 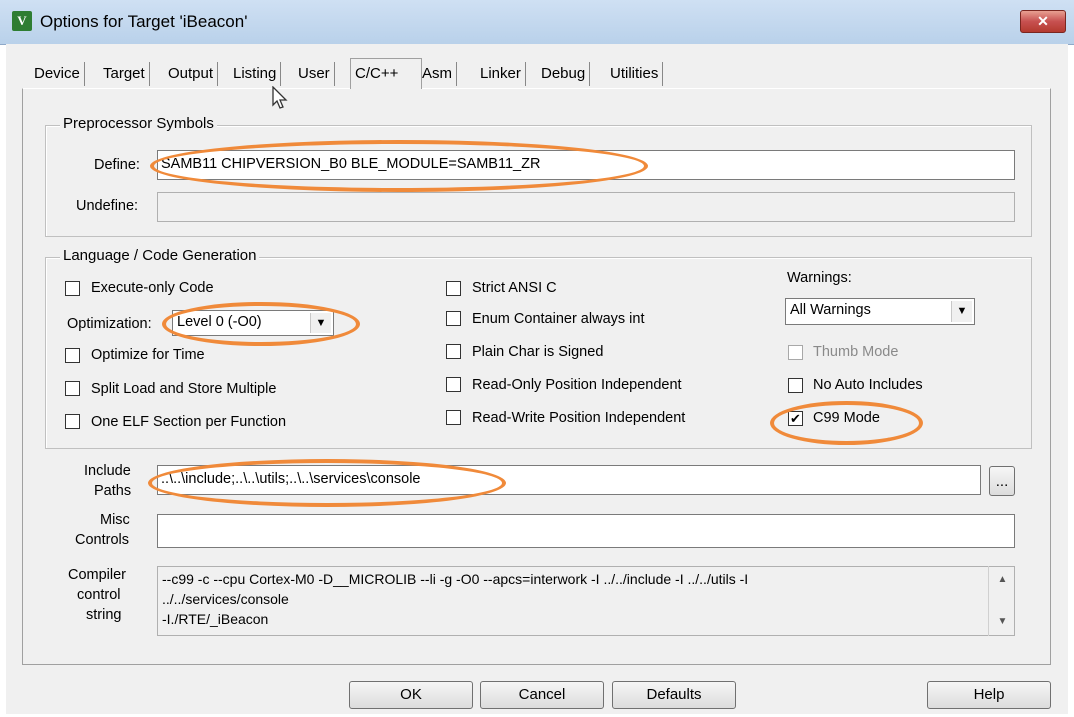 I want to click on tab-target: Target, so click(x=124, y=74).